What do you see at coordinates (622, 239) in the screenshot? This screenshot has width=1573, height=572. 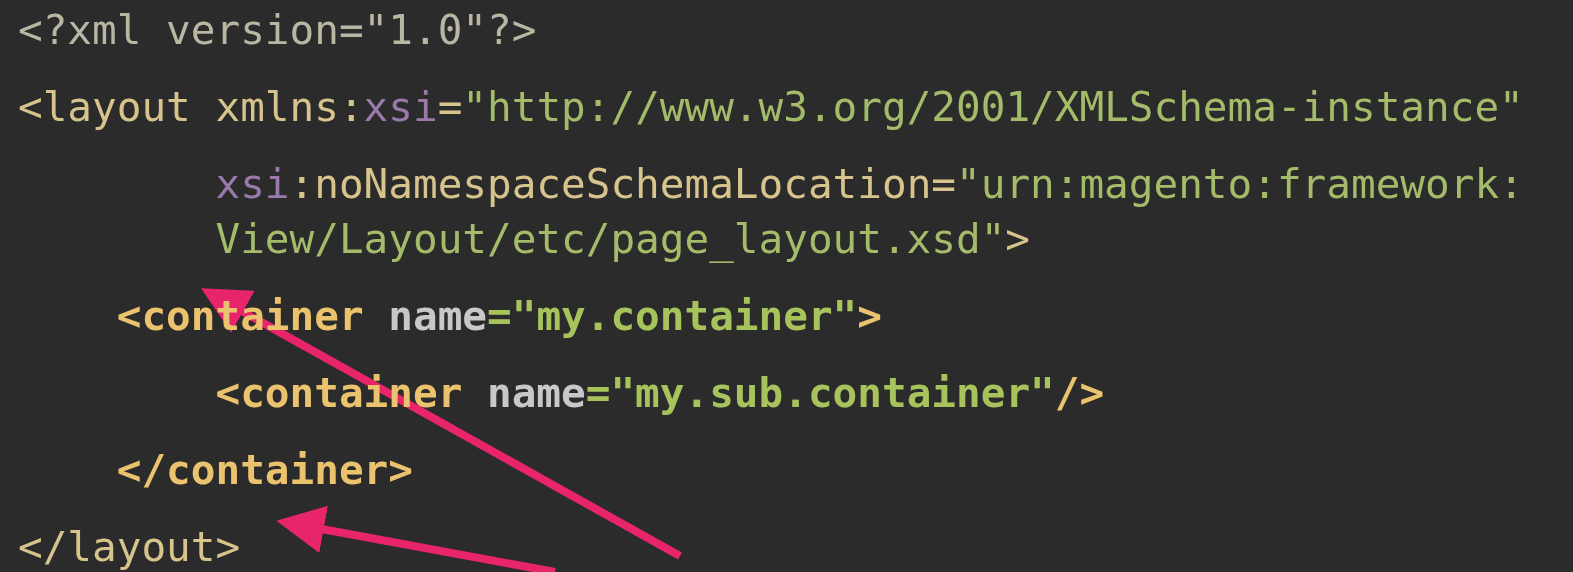 I see `code-line: View/Layout/etc/page_layout.xsd">` at bounding box center [622, 239].